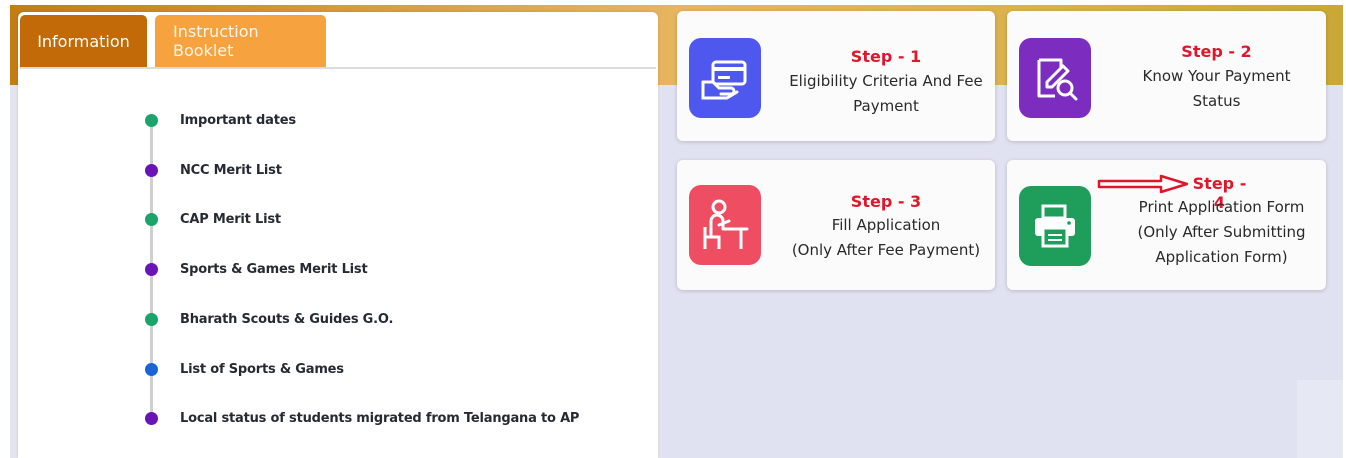 Image resolution: width=1346 pixels, height=458 pixels. I want to click on timeline-link: Bharath Scouts & Guides G.O., so click(286, 319).